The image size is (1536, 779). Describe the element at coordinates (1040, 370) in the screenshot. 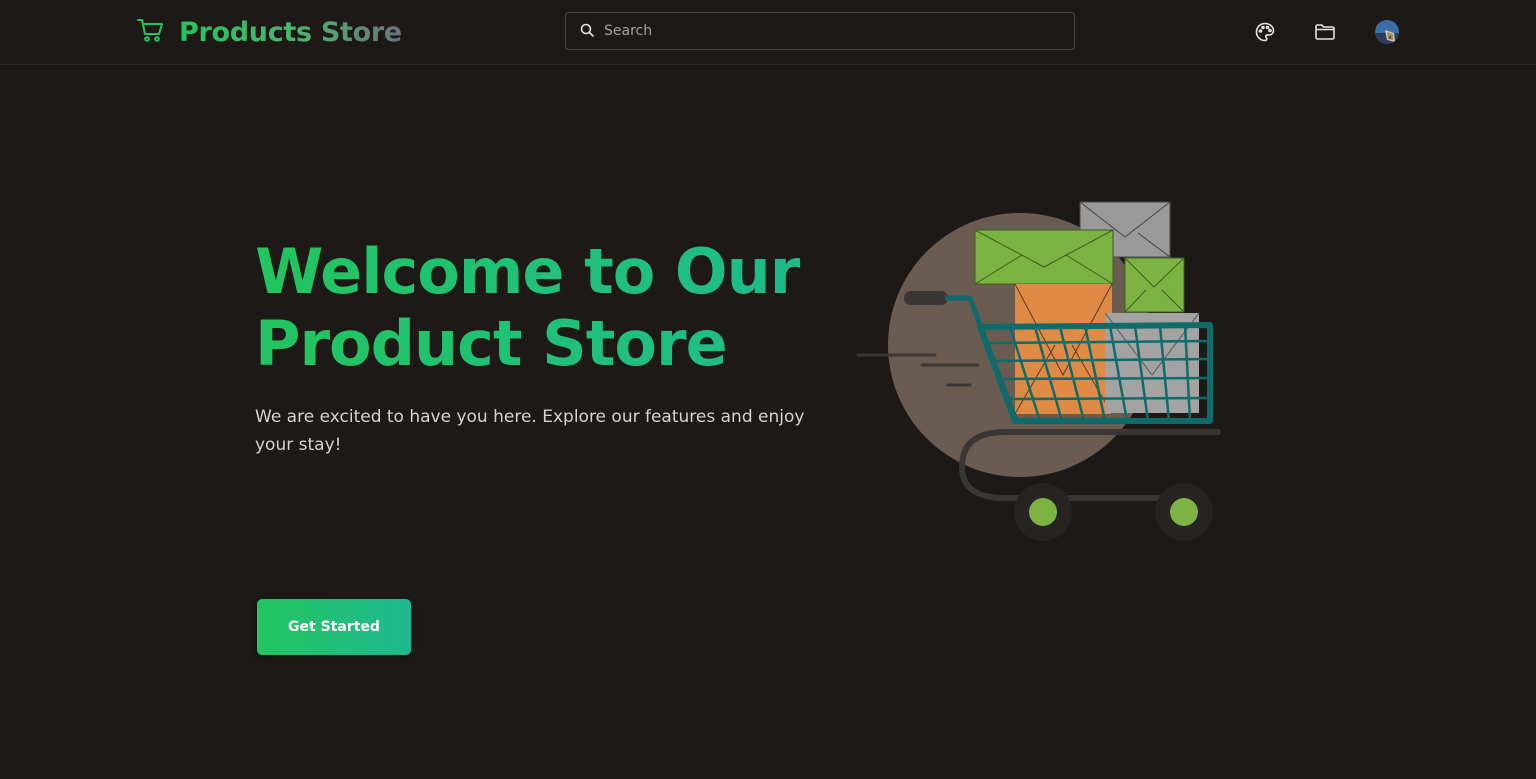

I see `shopping-cart-illustration` at that location.